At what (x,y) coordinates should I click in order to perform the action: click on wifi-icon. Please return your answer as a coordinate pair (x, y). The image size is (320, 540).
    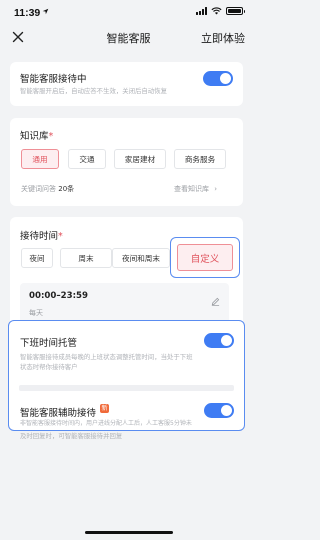
    Looking at the image, I should click on (216, 11).